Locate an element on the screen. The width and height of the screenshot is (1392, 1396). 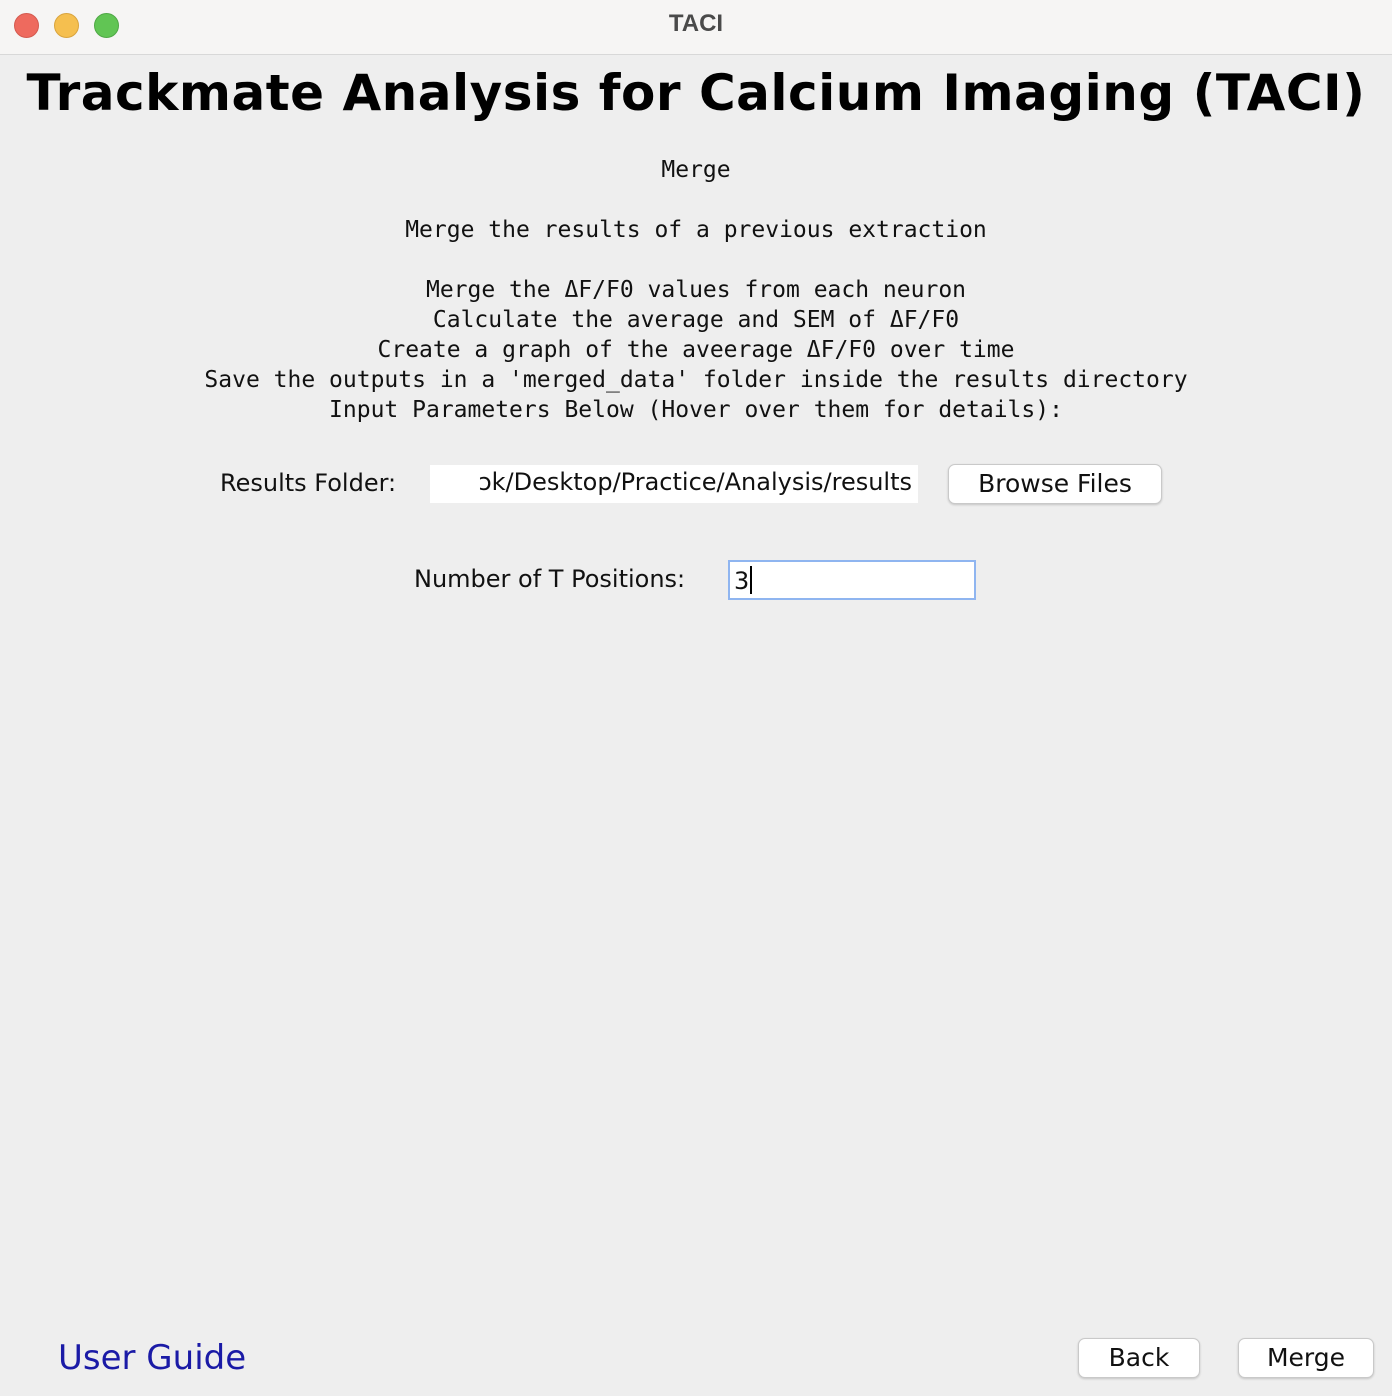
results-folder-label: Results Folder: is located at coordinates (308, 483).